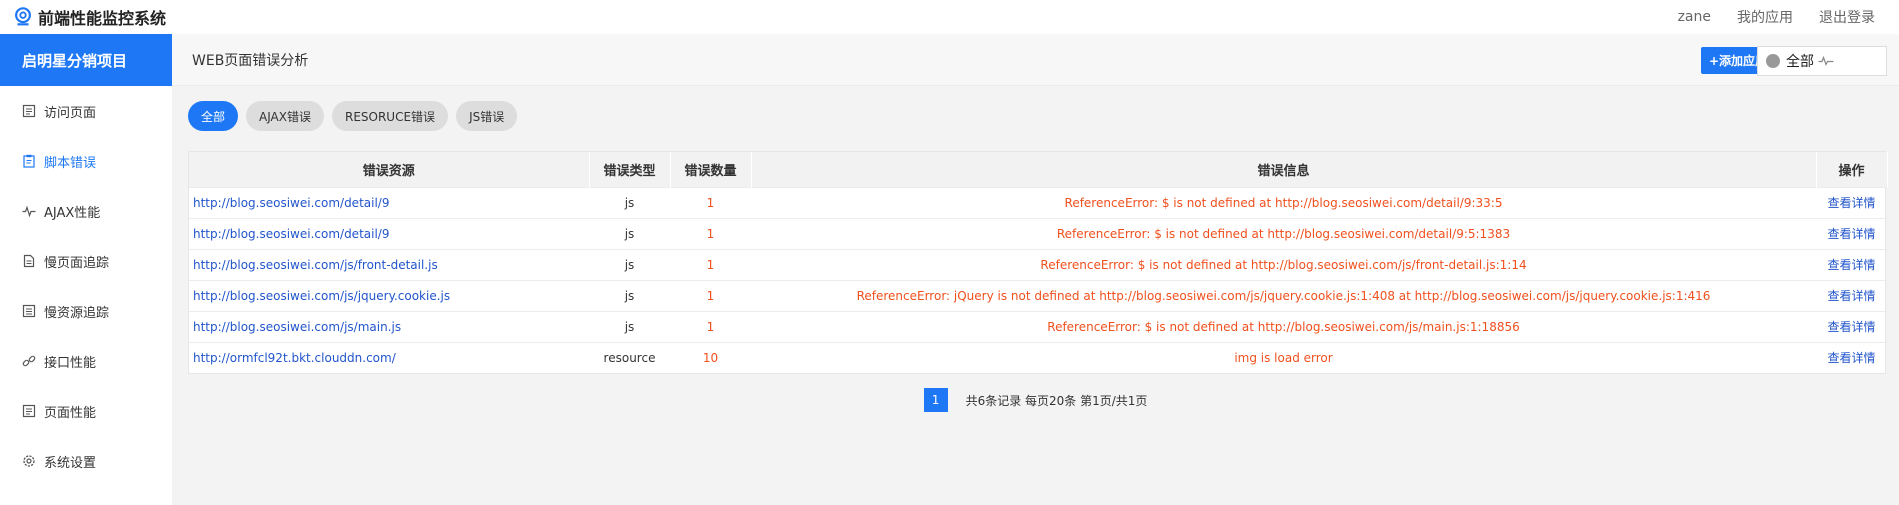 This screenshot has height=505, width=1899. What do you see at coordinates (29, 461) in the screenshot?
I see `gear-icon` at bounding box center [29, 461].